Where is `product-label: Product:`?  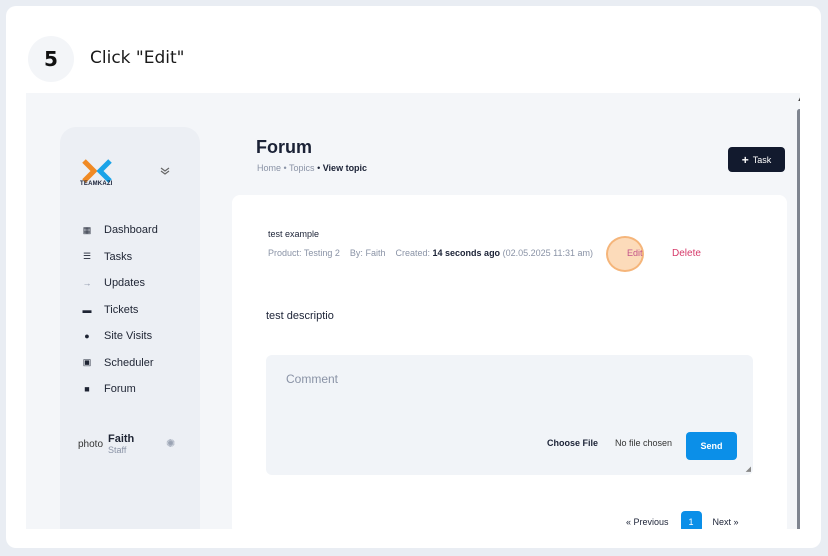 product-label: Product: is located at coordinates (285, 253).